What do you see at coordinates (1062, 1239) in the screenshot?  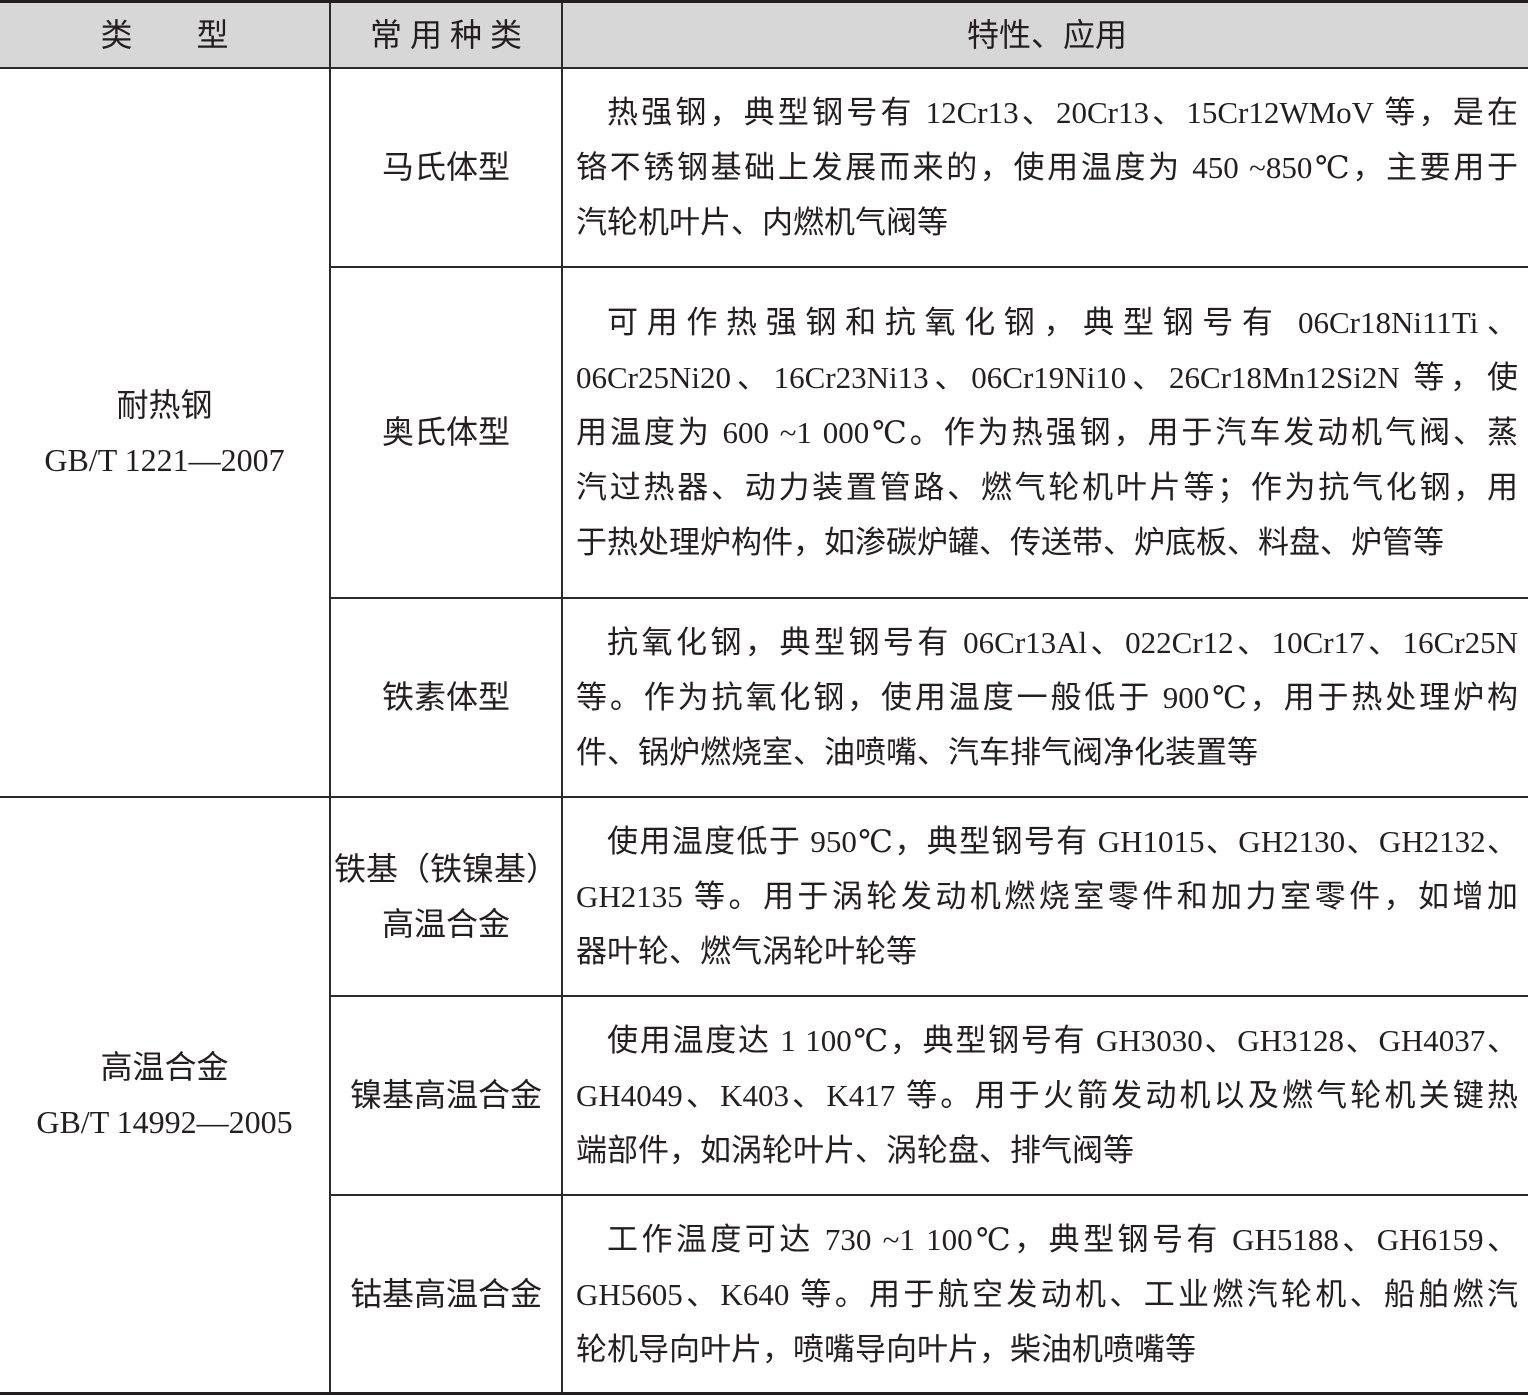 I see `properties-line: 工作温度可达 730 ~1 100℃，典型钢号有 GH5188、GH6159、` at bounding box center [1062, 1239].